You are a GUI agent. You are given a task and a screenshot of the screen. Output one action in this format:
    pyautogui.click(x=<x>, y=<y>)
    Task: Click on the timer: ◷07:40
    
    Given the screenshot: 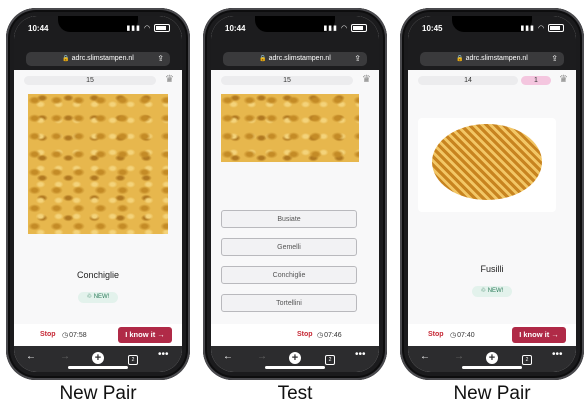 What is the action you would take?
    pyautogui.click(x=462, y=335)
    